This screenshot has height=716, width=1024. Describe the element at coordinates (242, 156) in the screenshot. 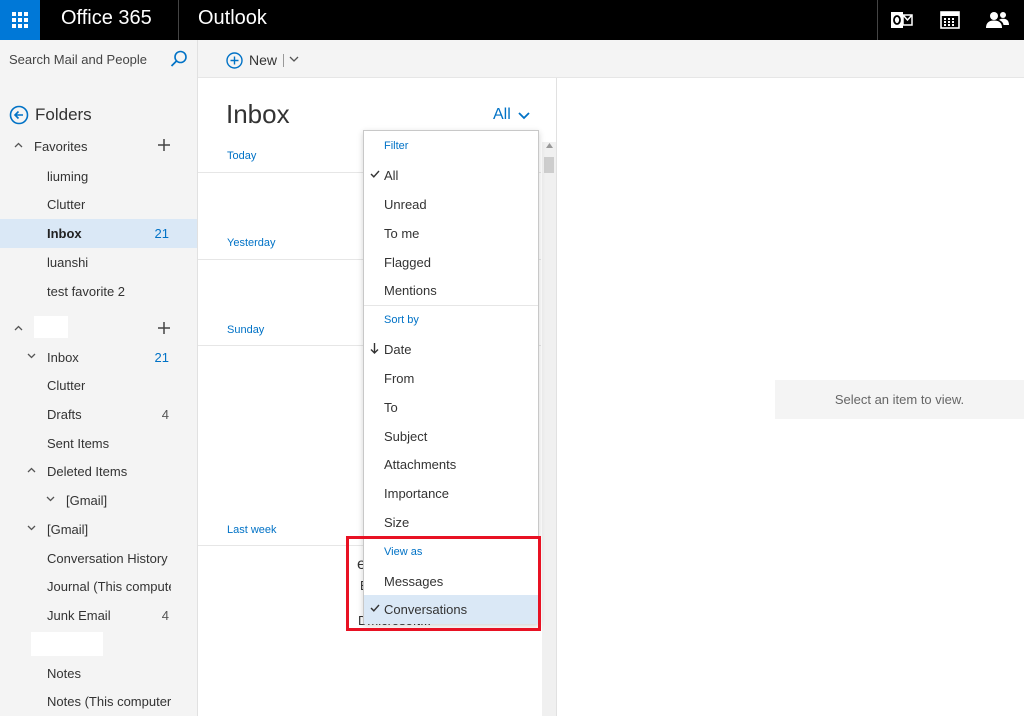

I see `group-header-today: Today` at that location.